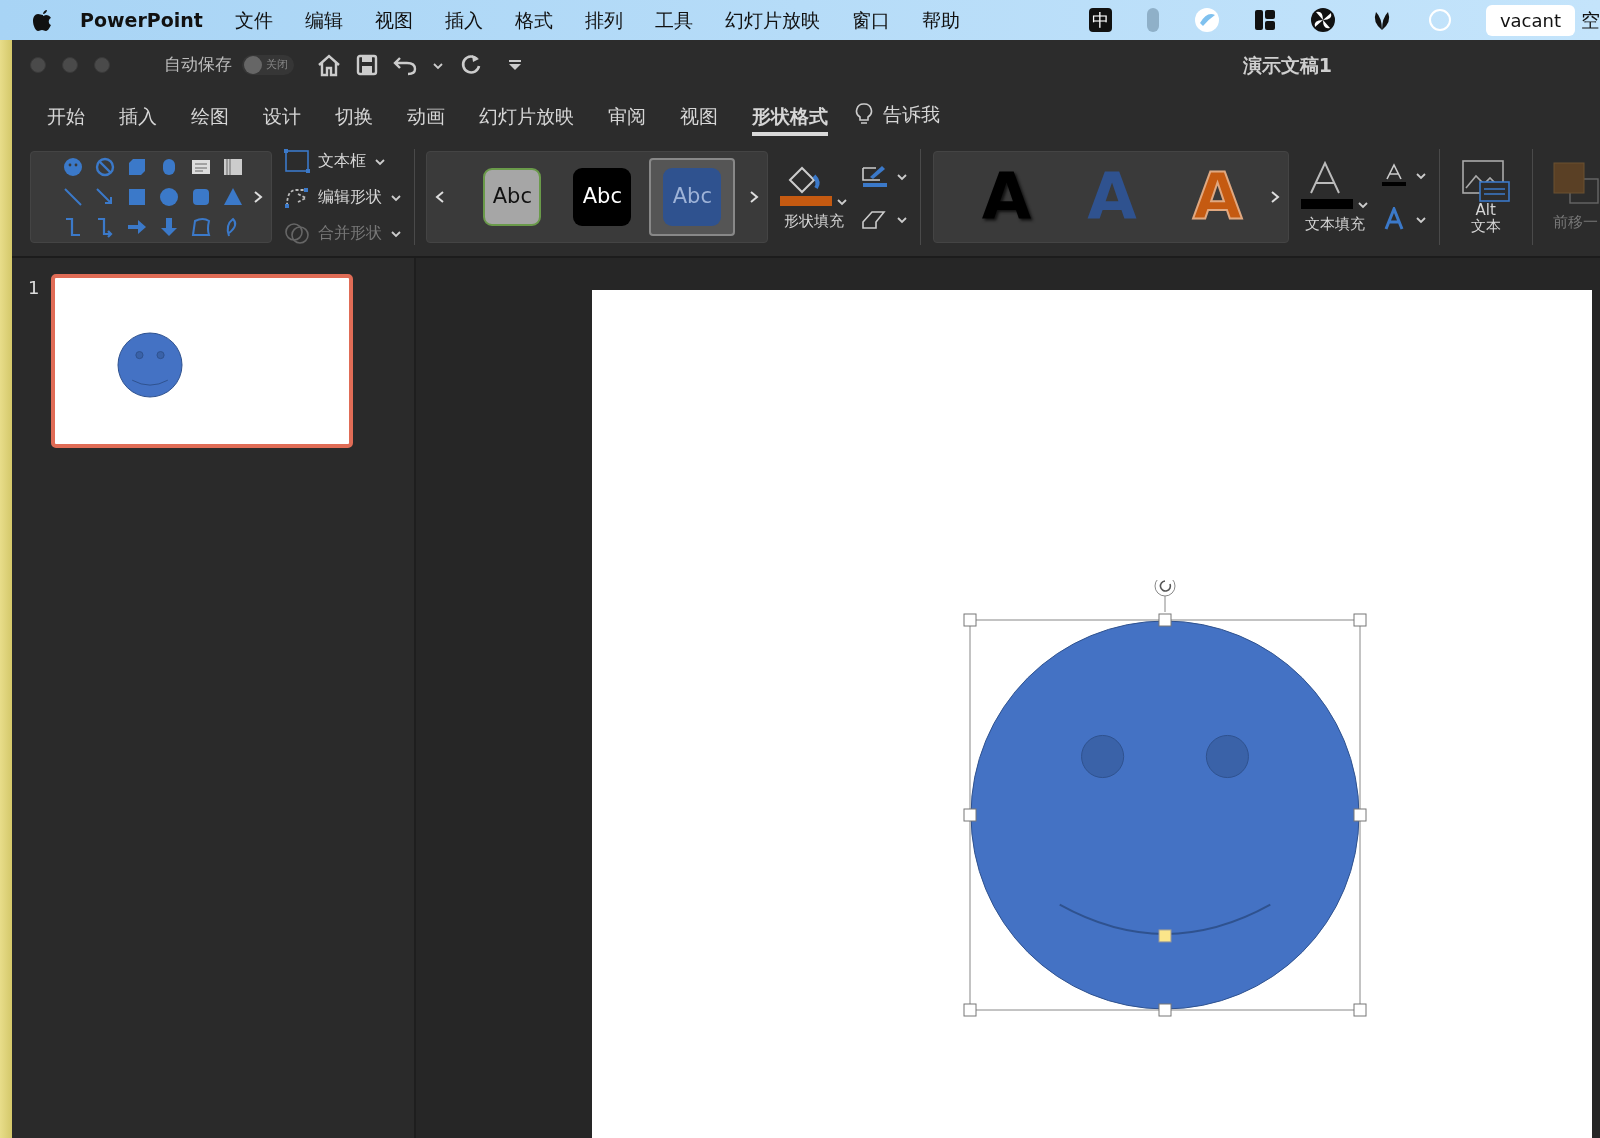  I want to click on alt-text-button: Alt 文本, so click(1485, 197).